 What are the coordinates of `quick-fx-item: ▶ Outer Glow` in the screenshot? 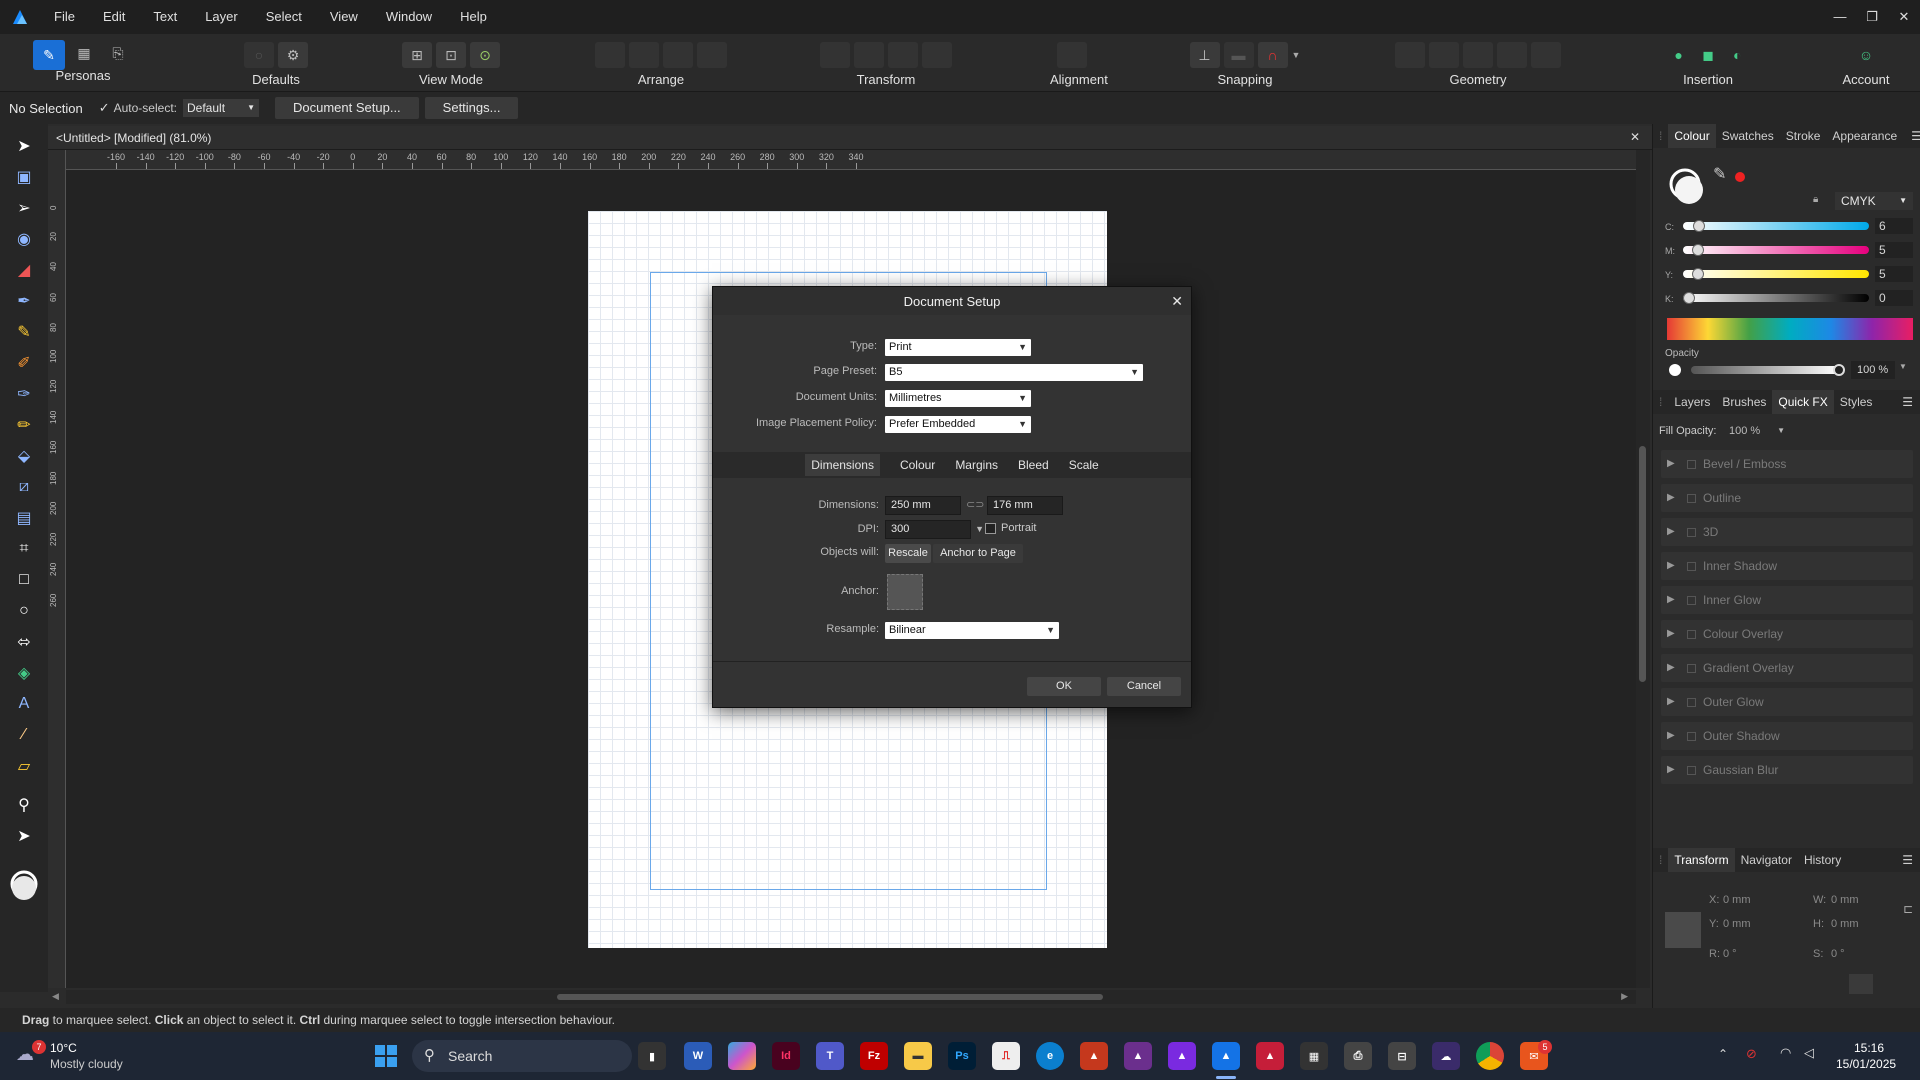 It's located at (1787, 702).